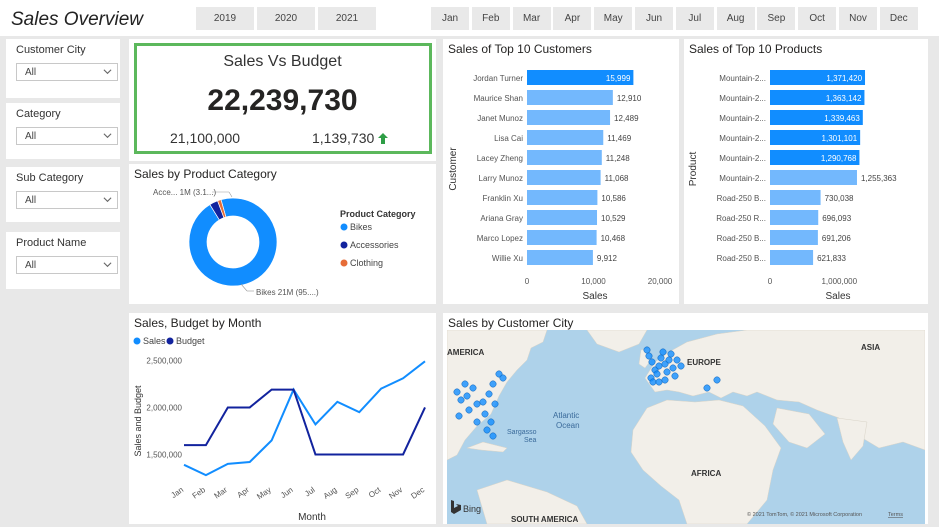 This screenshot has width=939, height=527. Describe the element at coordinates (735, 18) in the screenshot. I see `month-button-aug: Aug` at that location.